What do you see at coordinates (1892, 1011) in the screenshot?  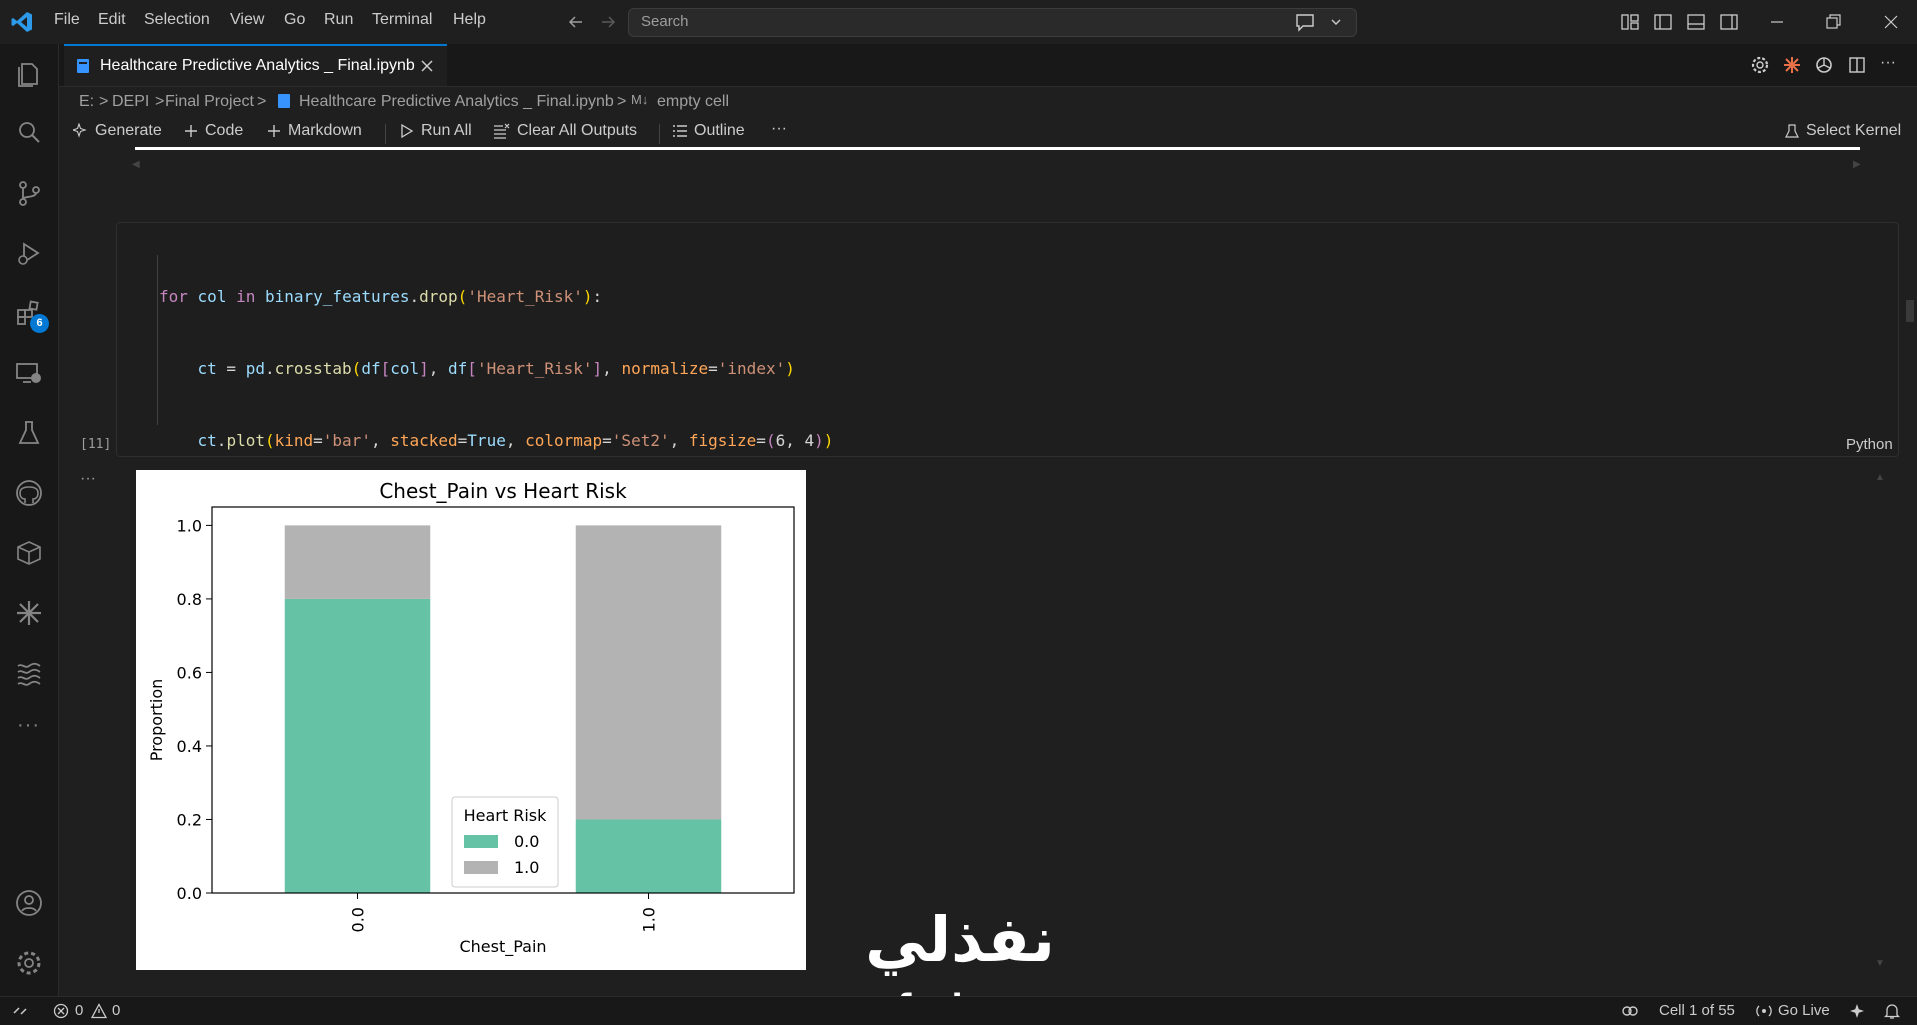 I see `notifications-bell-icon` at bounding box center [1892, 1011].